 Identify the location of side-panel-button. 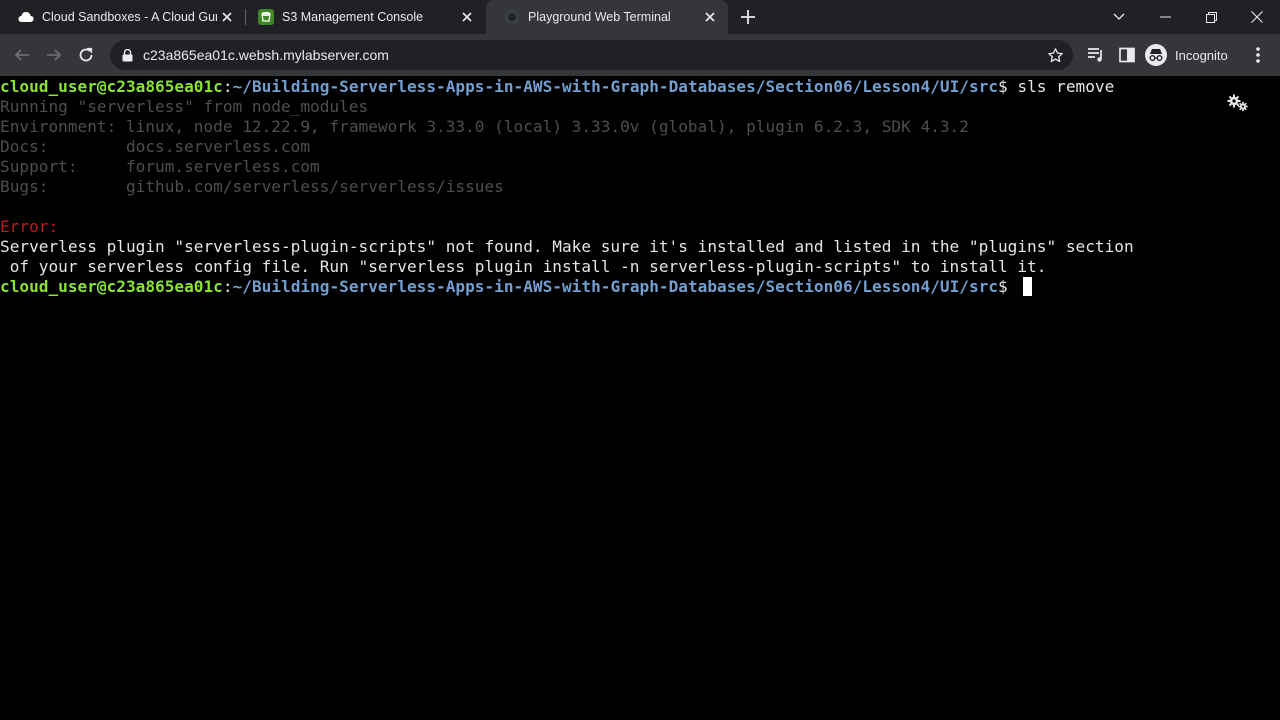
(1127, 55).